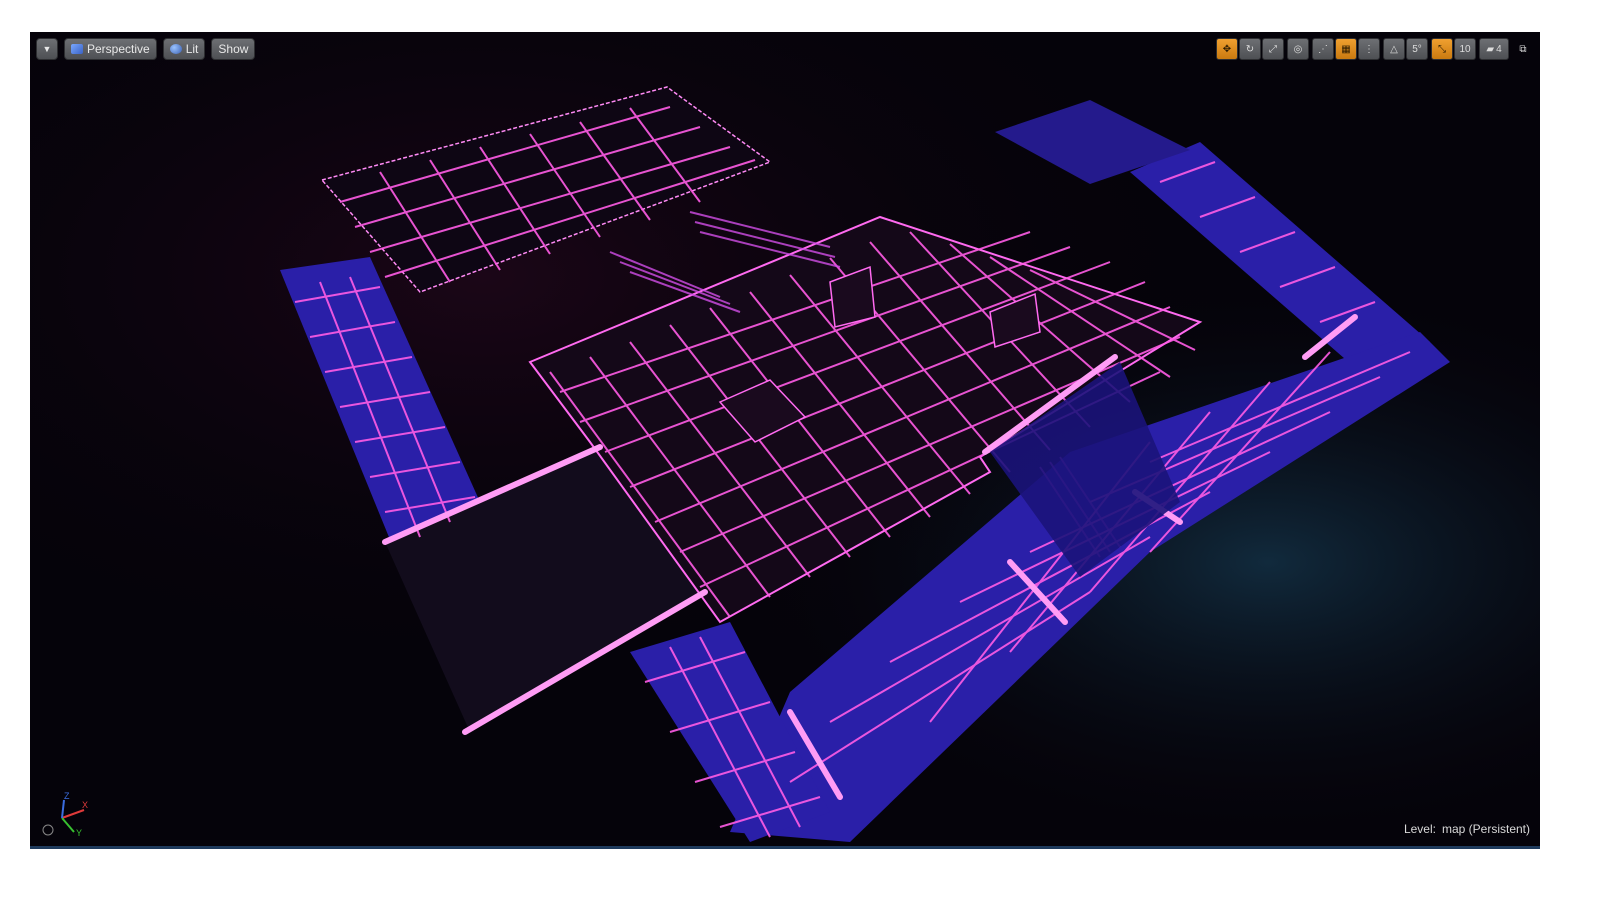 The image size is (1600, 897). I want to click on svg-text: X, so click(85, 805).